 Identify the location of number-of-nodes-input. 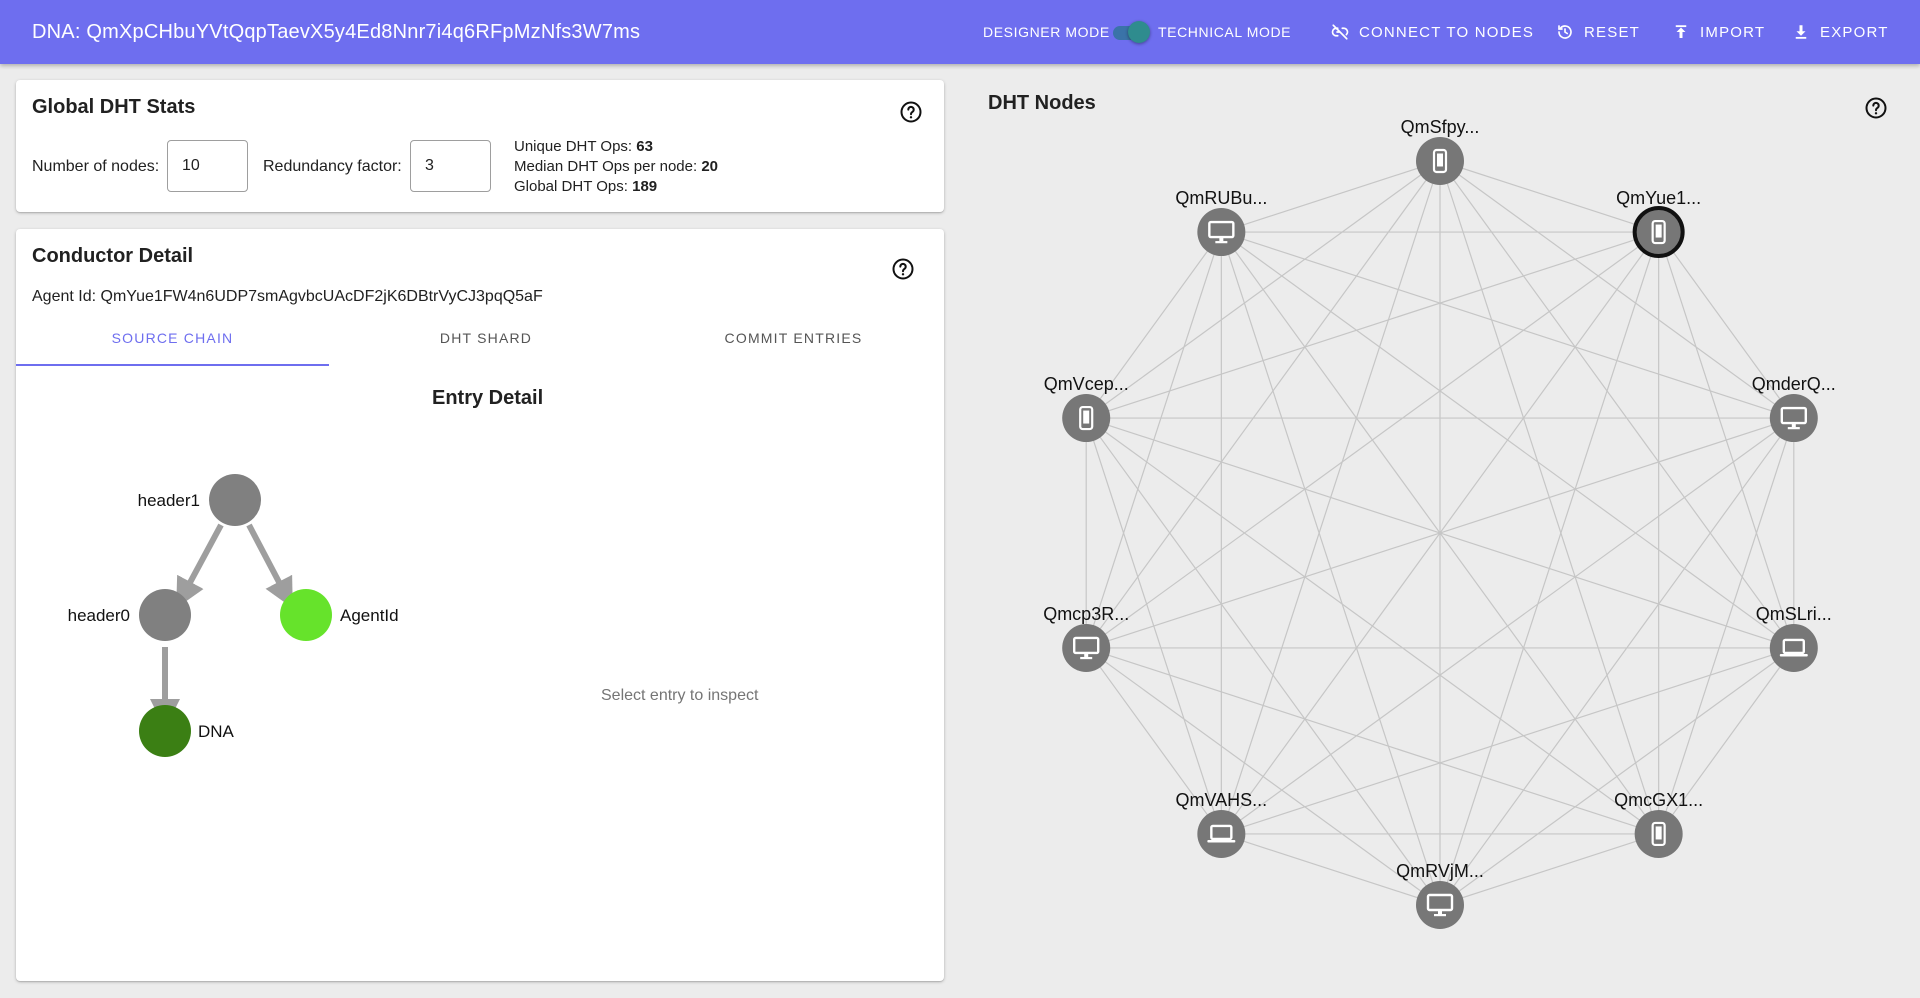
(207, 166).